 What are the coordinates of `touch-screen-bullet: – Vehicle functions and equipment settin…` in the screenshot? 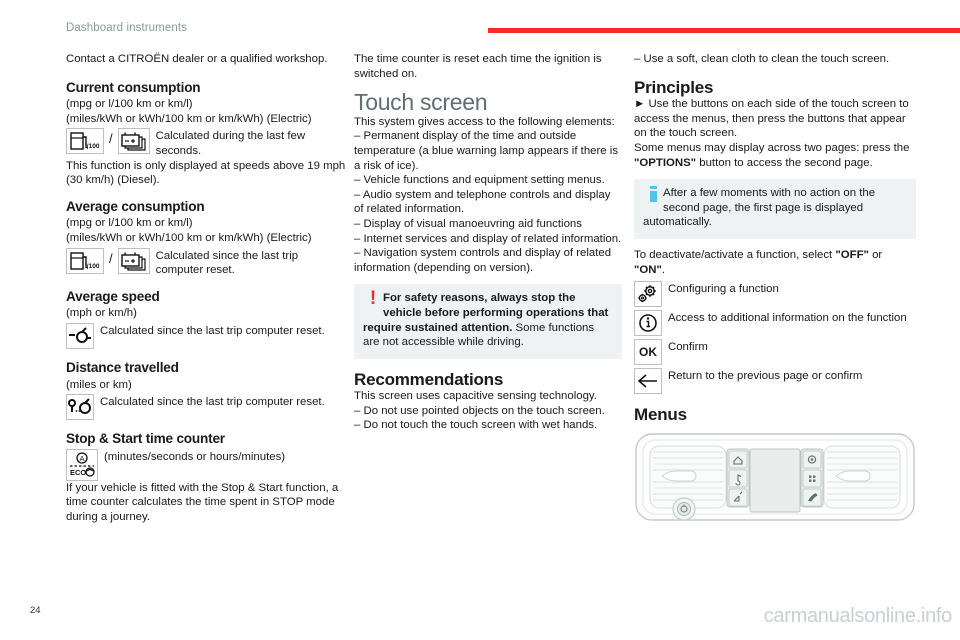 It's located at (479, 180).